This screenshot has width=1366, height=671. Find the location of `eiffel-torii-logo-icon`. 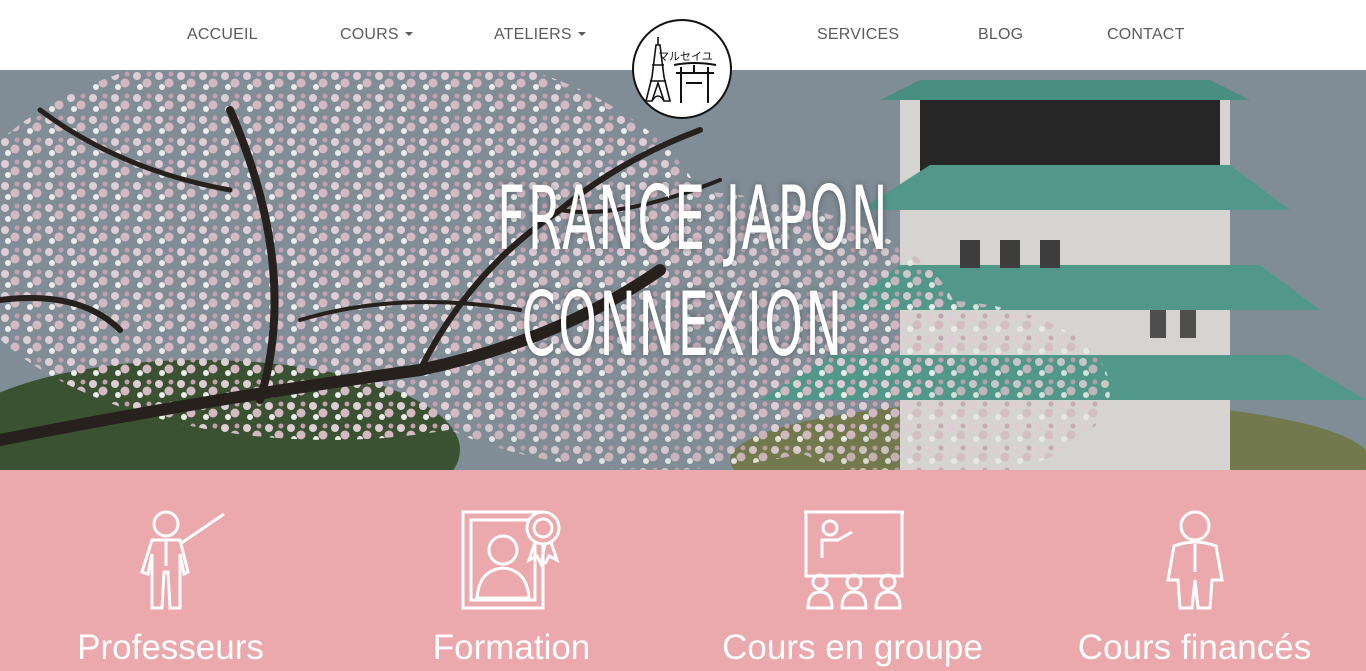

eiffel-torii-logo-icon is located at coordinates (680, 70).